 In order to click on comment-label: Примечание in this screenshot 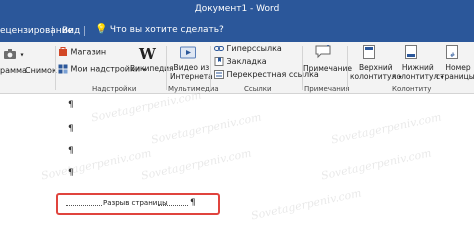, I will do `click(327, 68)`.